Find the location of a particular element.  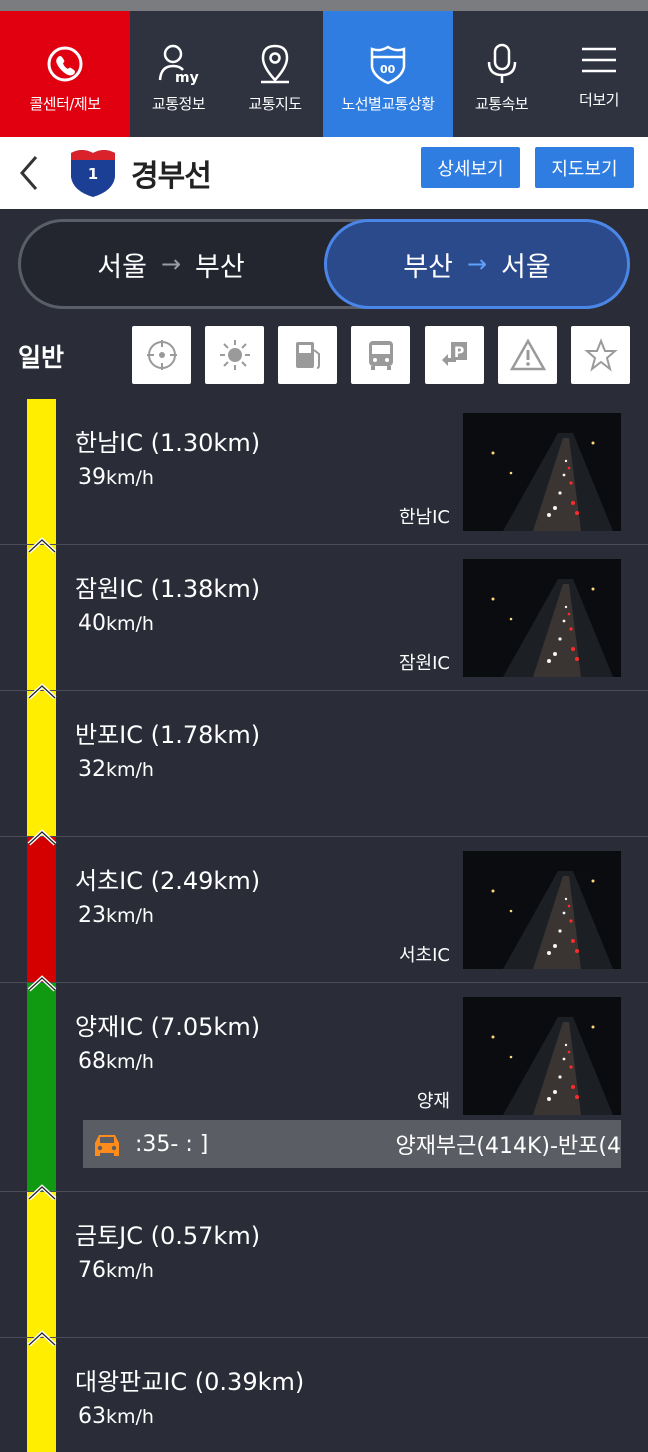

segment-name: 한남IC (1.30km) is located at coordinates (168, 443).